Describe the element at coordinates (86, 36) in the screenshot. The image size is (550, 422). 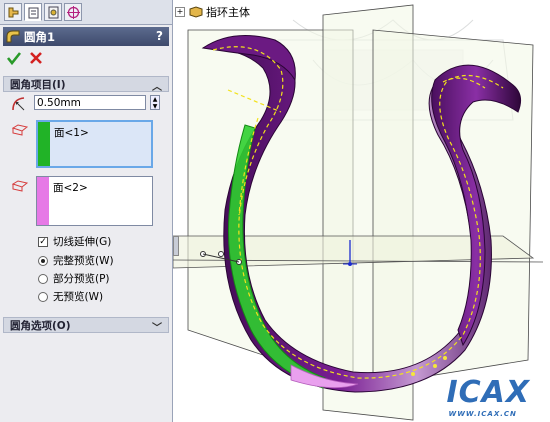
I see `feature-title-bar: 圆角1 ?` at that location.